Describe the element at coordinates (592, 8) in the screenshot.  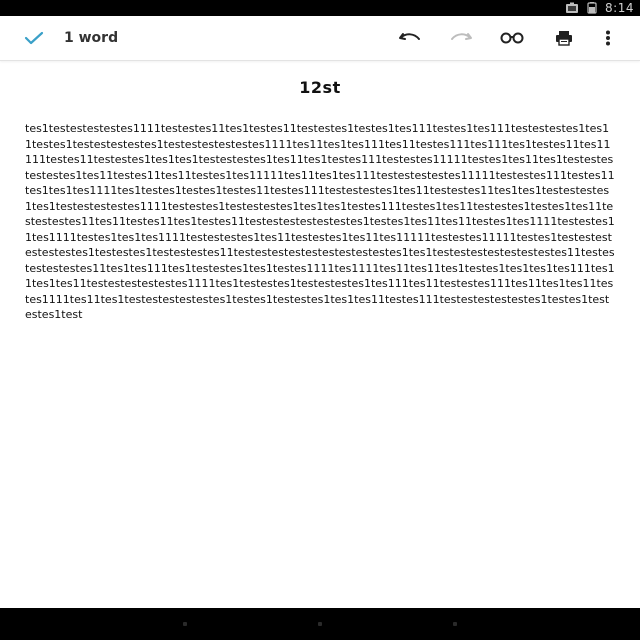
I see `battery-icon` at that location.